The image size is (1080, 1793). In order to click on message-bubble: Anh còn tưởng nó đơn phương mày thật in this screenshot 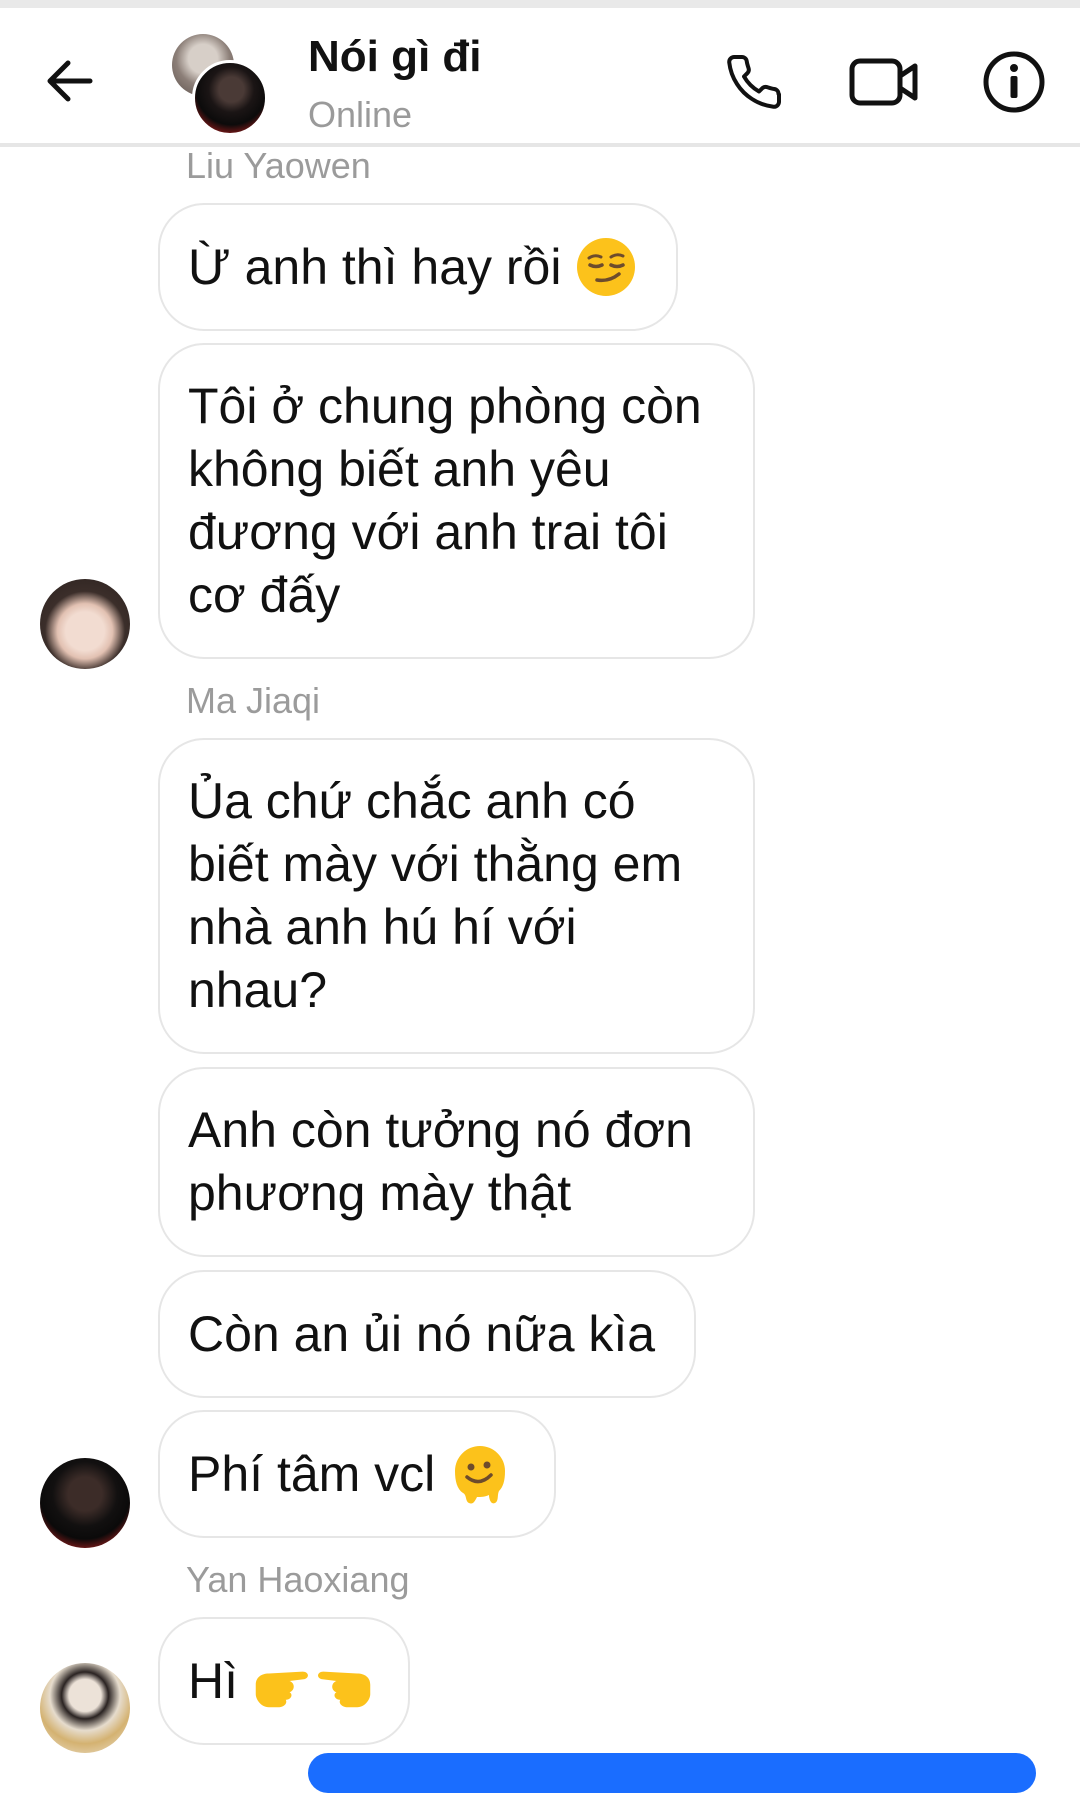, I will do `click(456, 1162)`.